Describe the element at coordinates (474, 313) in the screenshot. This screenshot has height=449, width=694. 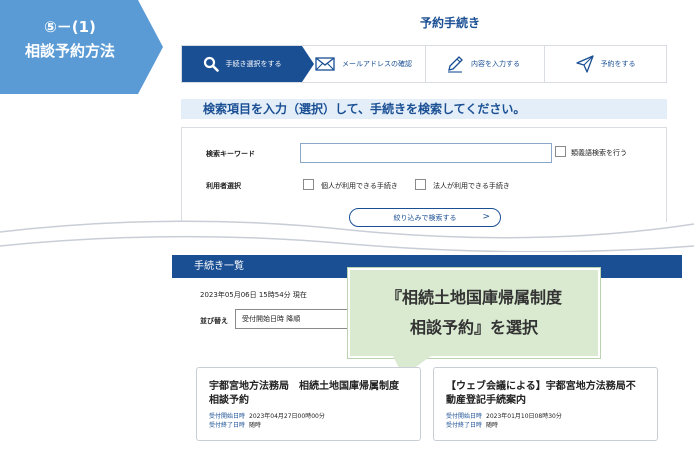
I see `instruction-callout` at that location.